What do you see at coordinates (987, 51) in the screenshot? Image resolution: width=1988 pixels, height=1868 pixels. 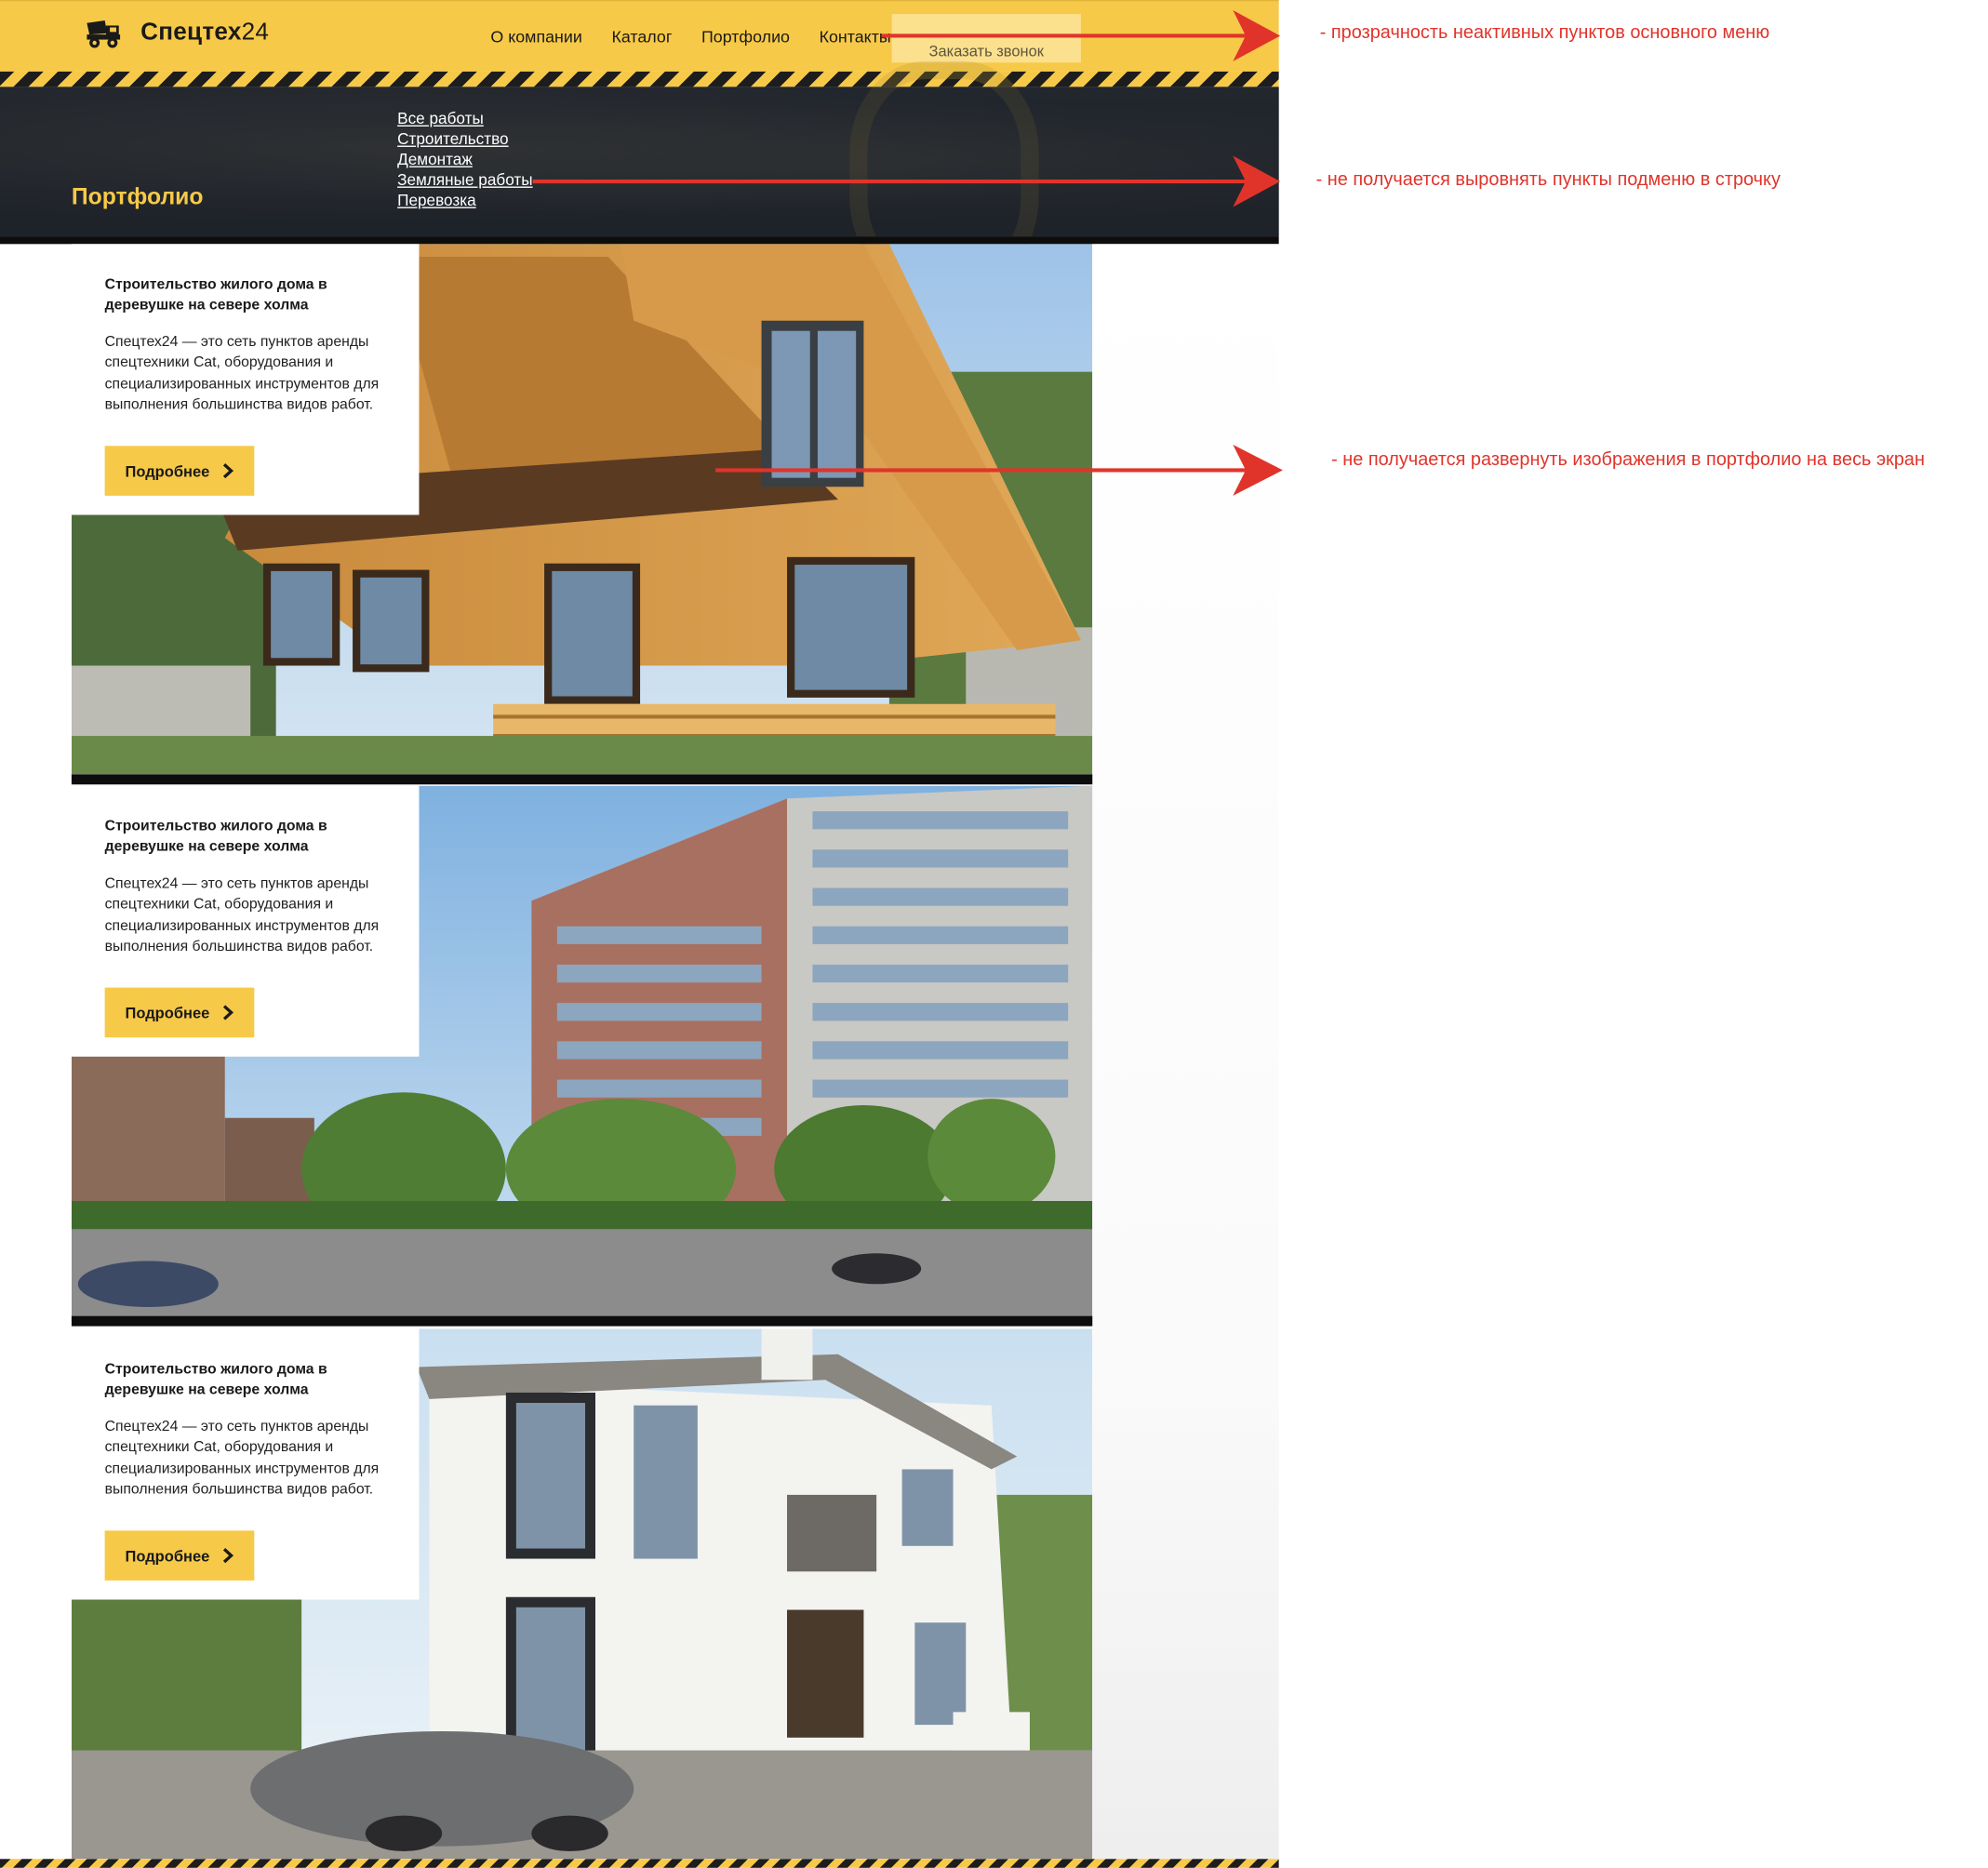 I see `call-request-label: Заказать звонок` at bounding box center [987, 51].